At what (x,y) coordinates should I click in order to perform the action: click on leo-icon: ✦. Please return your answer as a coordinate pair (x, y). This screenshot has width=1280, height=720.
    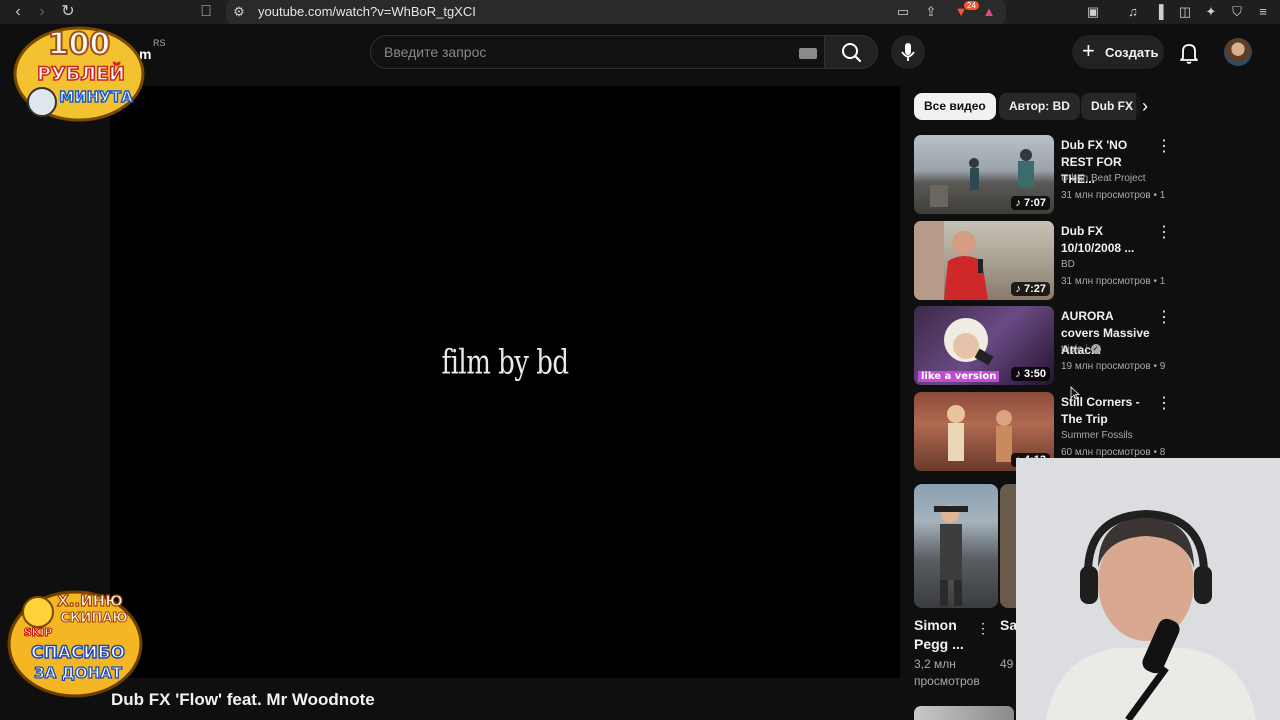
    Looking at the image, I should click on (1211, 12).